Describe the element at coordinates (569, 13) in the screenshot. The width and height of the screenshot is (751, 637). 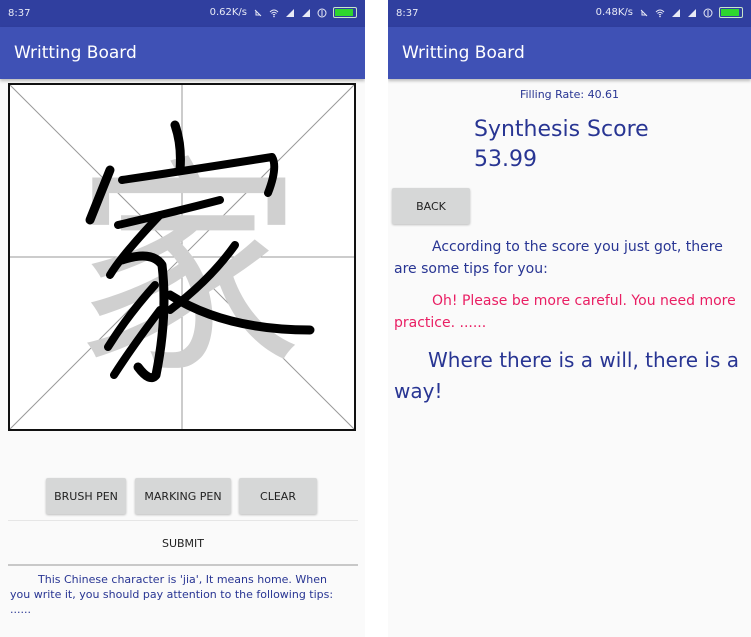
I see `status-bar: 8:37 0.48K/s` at that location.